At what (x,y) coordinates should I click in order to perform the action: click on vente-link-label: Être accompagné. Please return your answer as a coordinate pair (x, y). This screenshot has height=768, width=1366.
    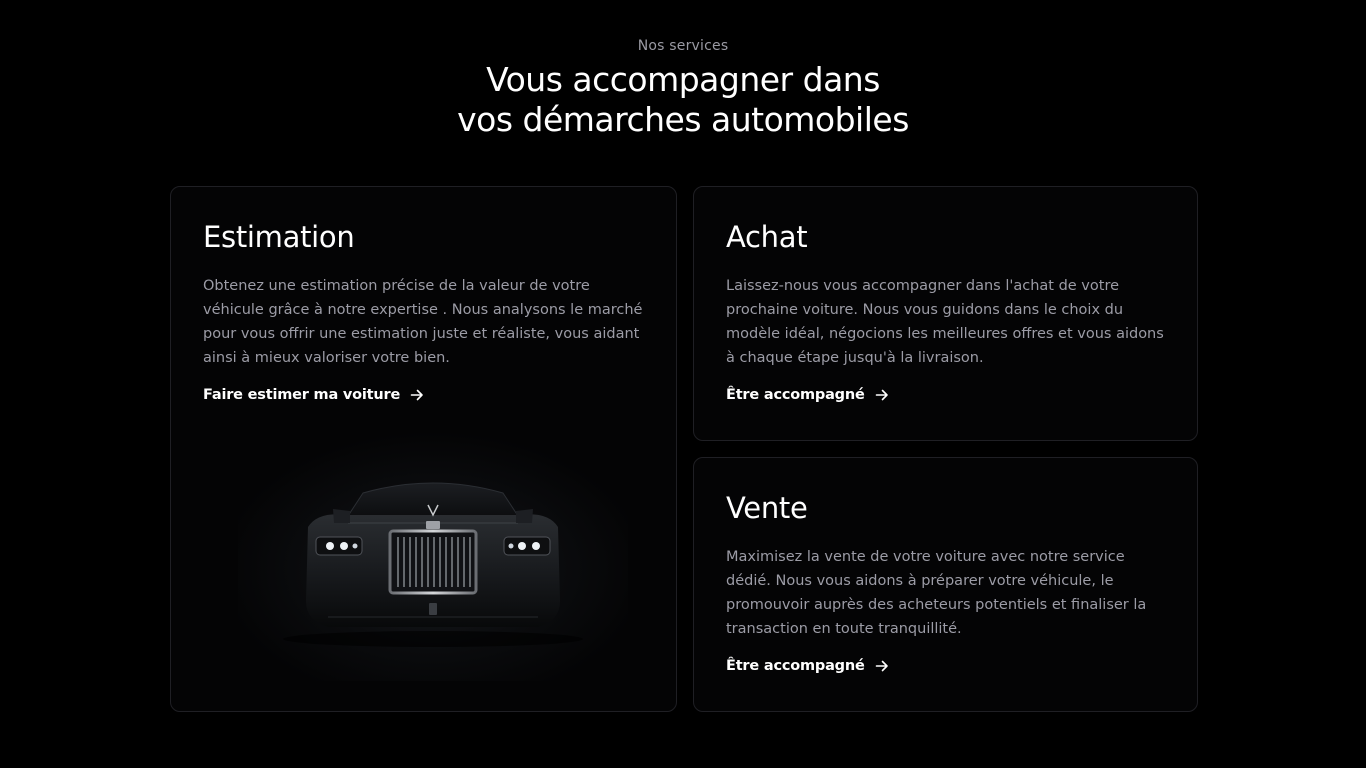
    Looking at the image, I should click on (795, 666).